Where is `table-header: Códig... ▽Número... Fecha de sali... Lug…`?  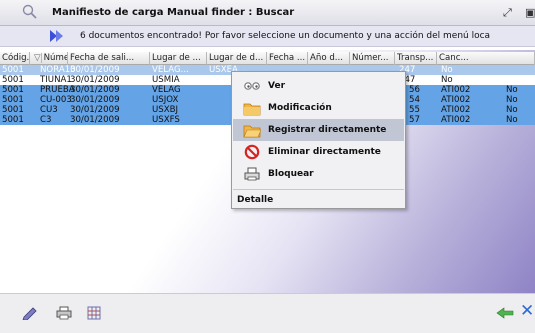 table-header: Códig... ▽Número... Fecha de sali... Lug… is located at coordinates (267, 58).